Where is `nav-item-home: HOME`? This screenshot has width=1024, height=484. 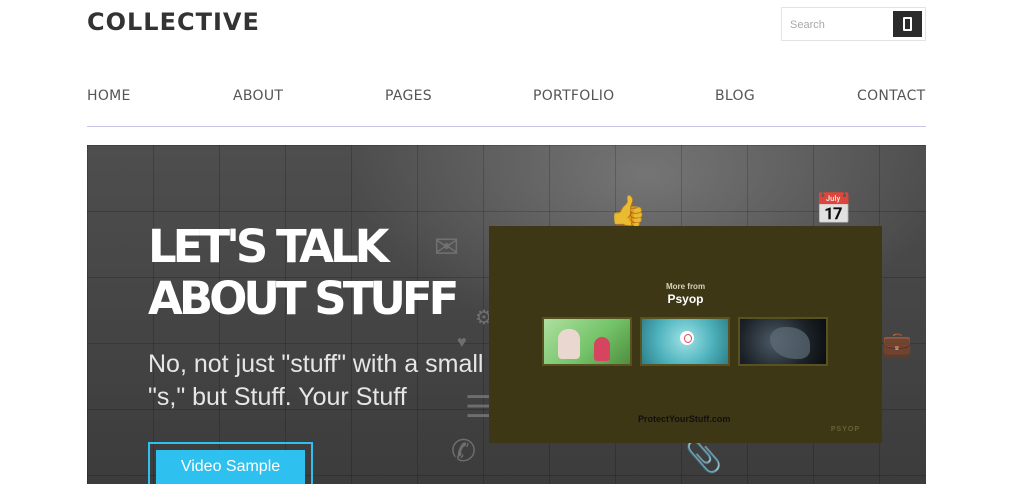 nav-item-home: HOME is located at coordinates (109, 96).